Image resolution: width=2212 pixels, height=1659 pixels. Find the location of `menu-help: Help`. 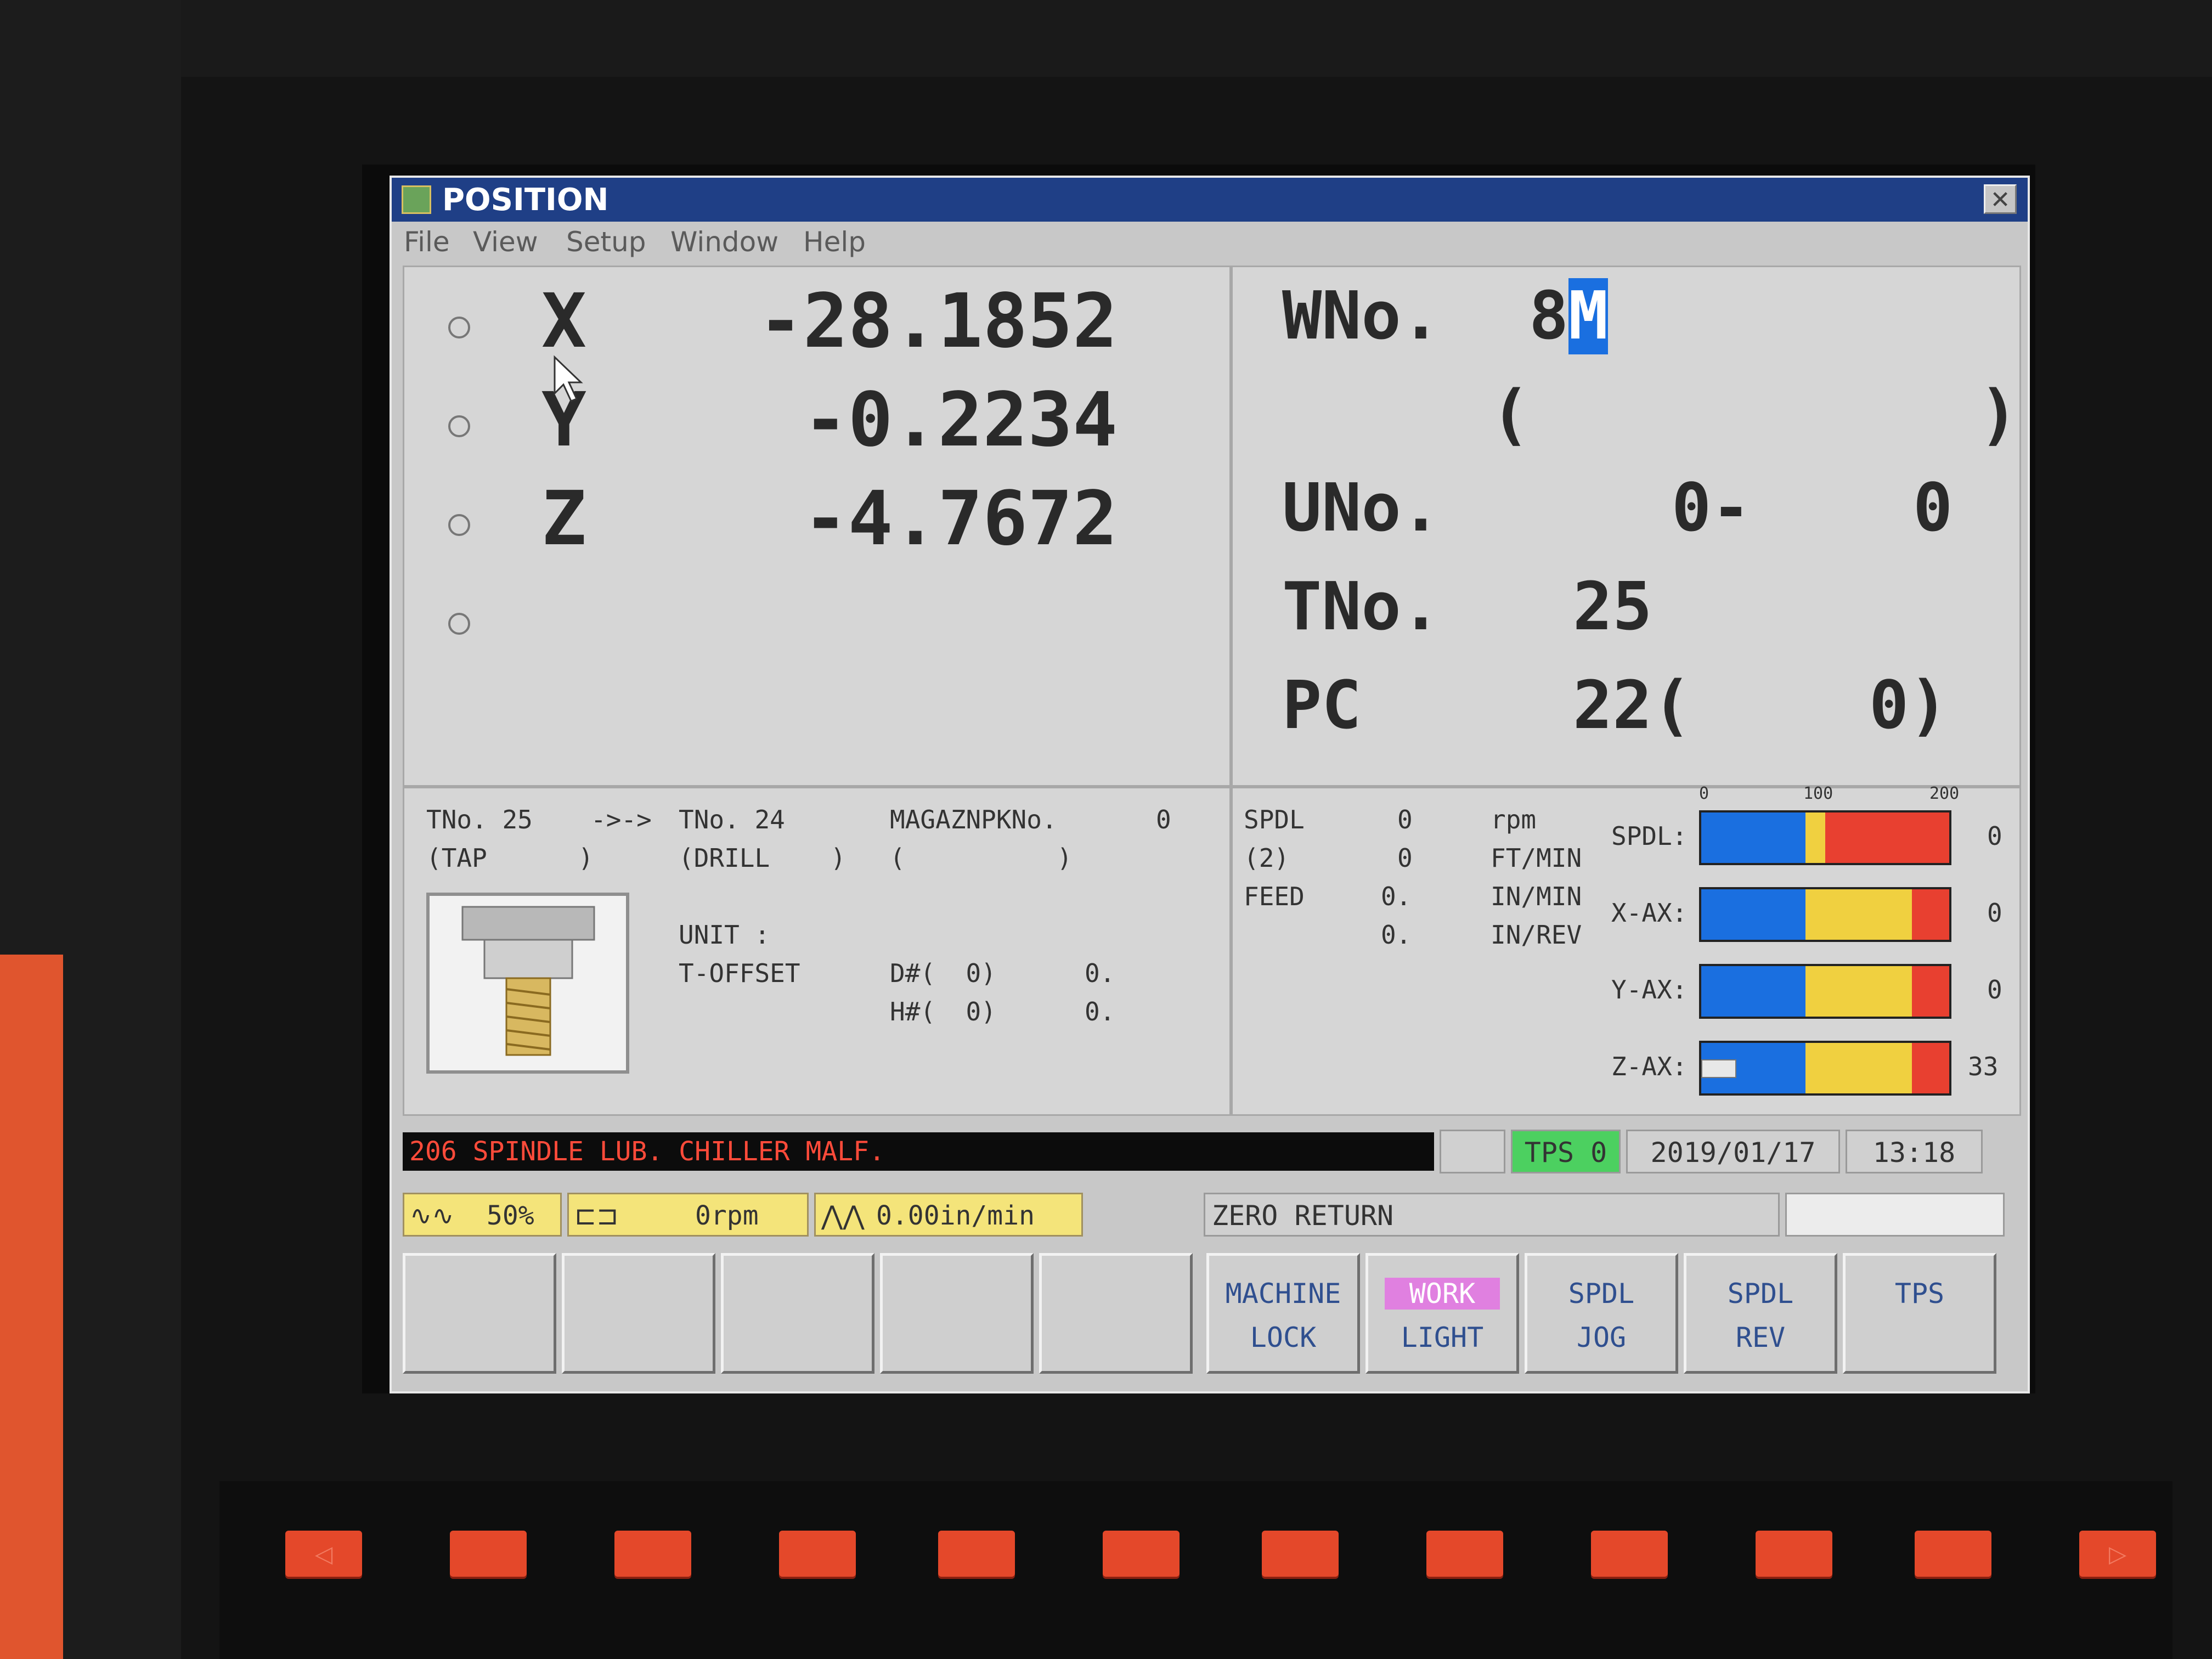

menu-help: Help is located at coordinates (835, 242).